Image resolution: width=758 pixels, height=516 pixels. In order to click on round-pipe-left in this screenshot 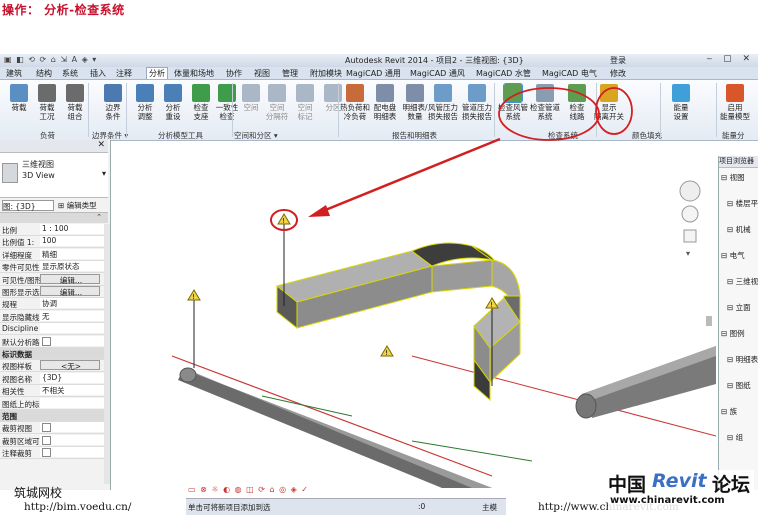, I will do `click(335, 427)`.